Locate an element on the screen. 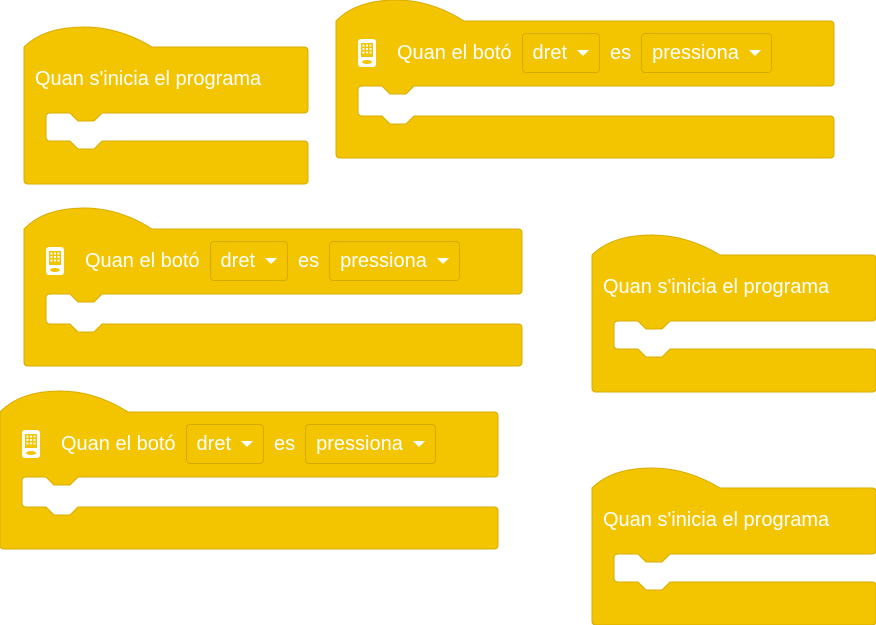 This screenshot has height=625, width=876. start-block-2: Quan s'inicia el programa is located at coordinates (733, 313).